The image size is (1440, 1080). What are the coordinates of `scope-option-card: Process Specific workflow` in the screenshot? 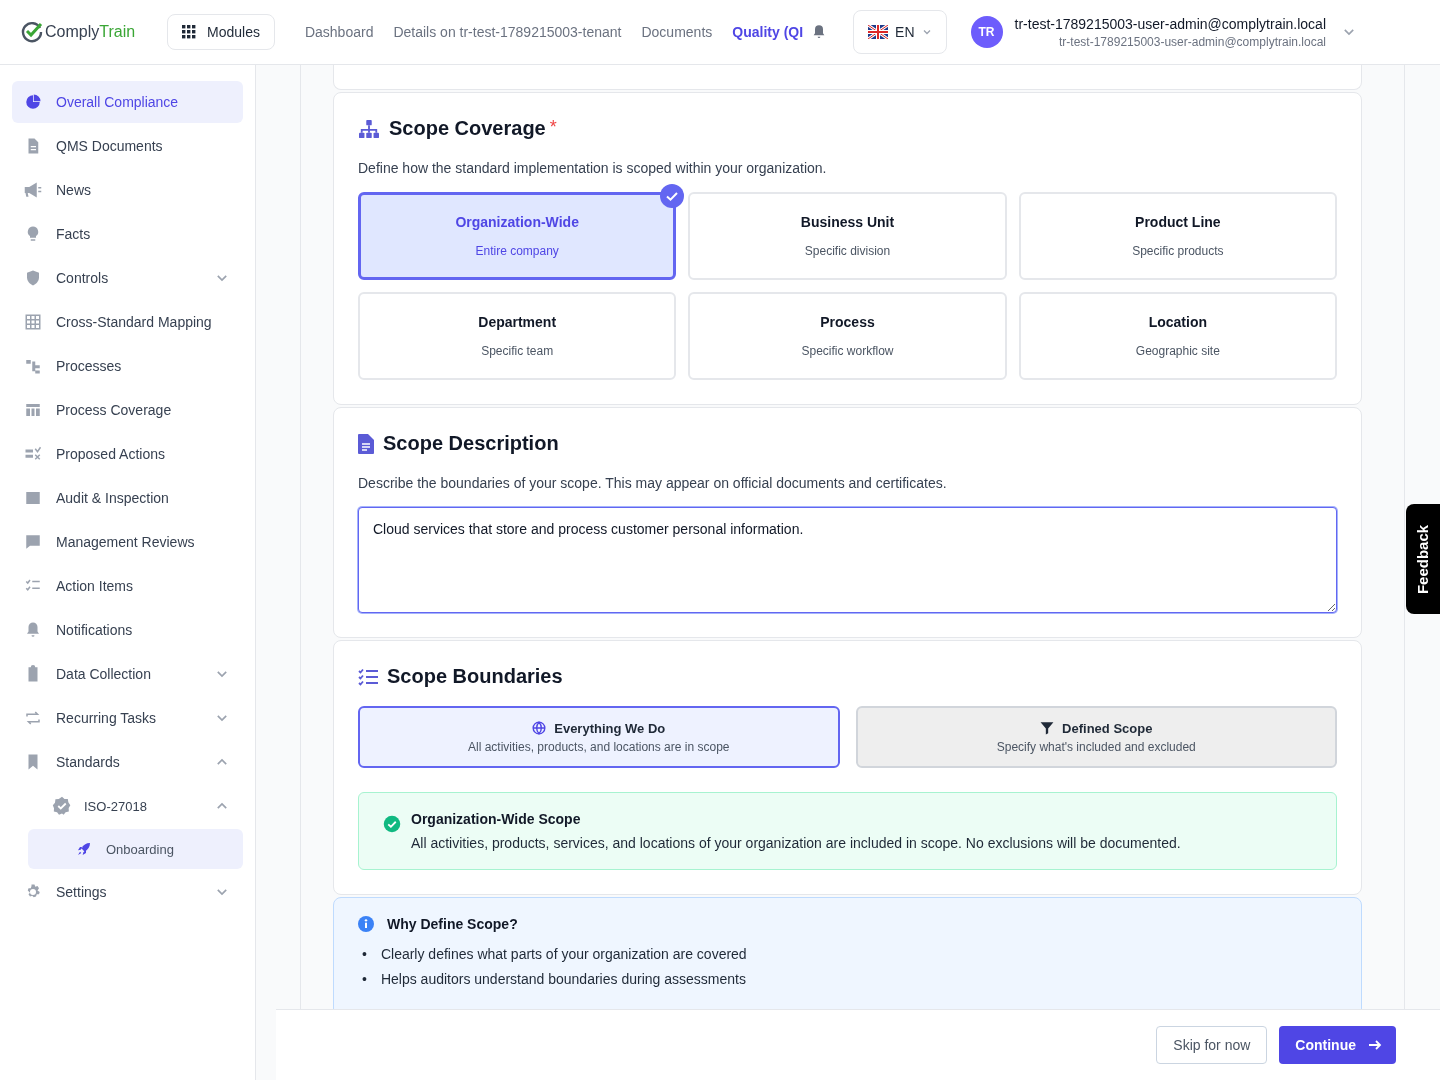 It's located at (847, 336).